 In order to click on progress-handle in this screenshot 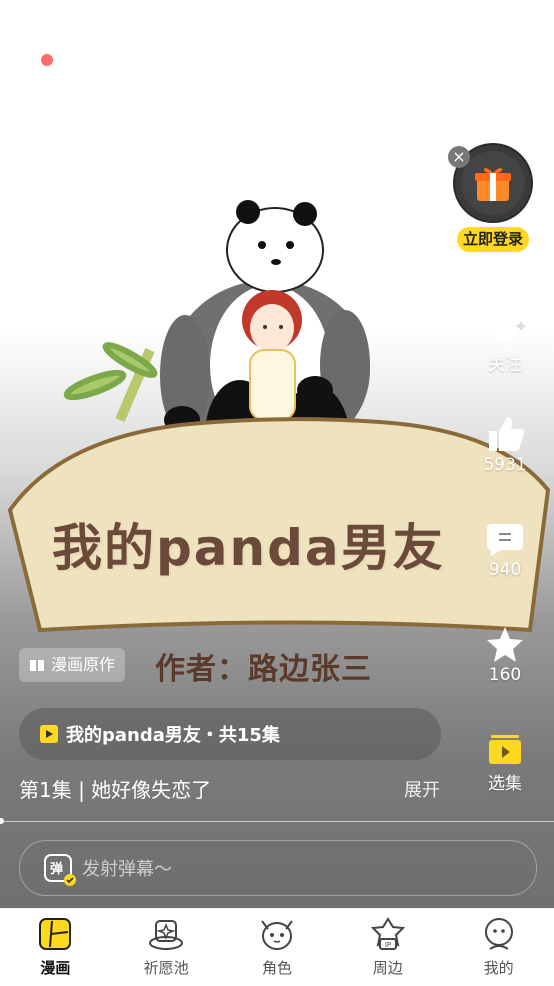, I will do `click(2, 821)`.